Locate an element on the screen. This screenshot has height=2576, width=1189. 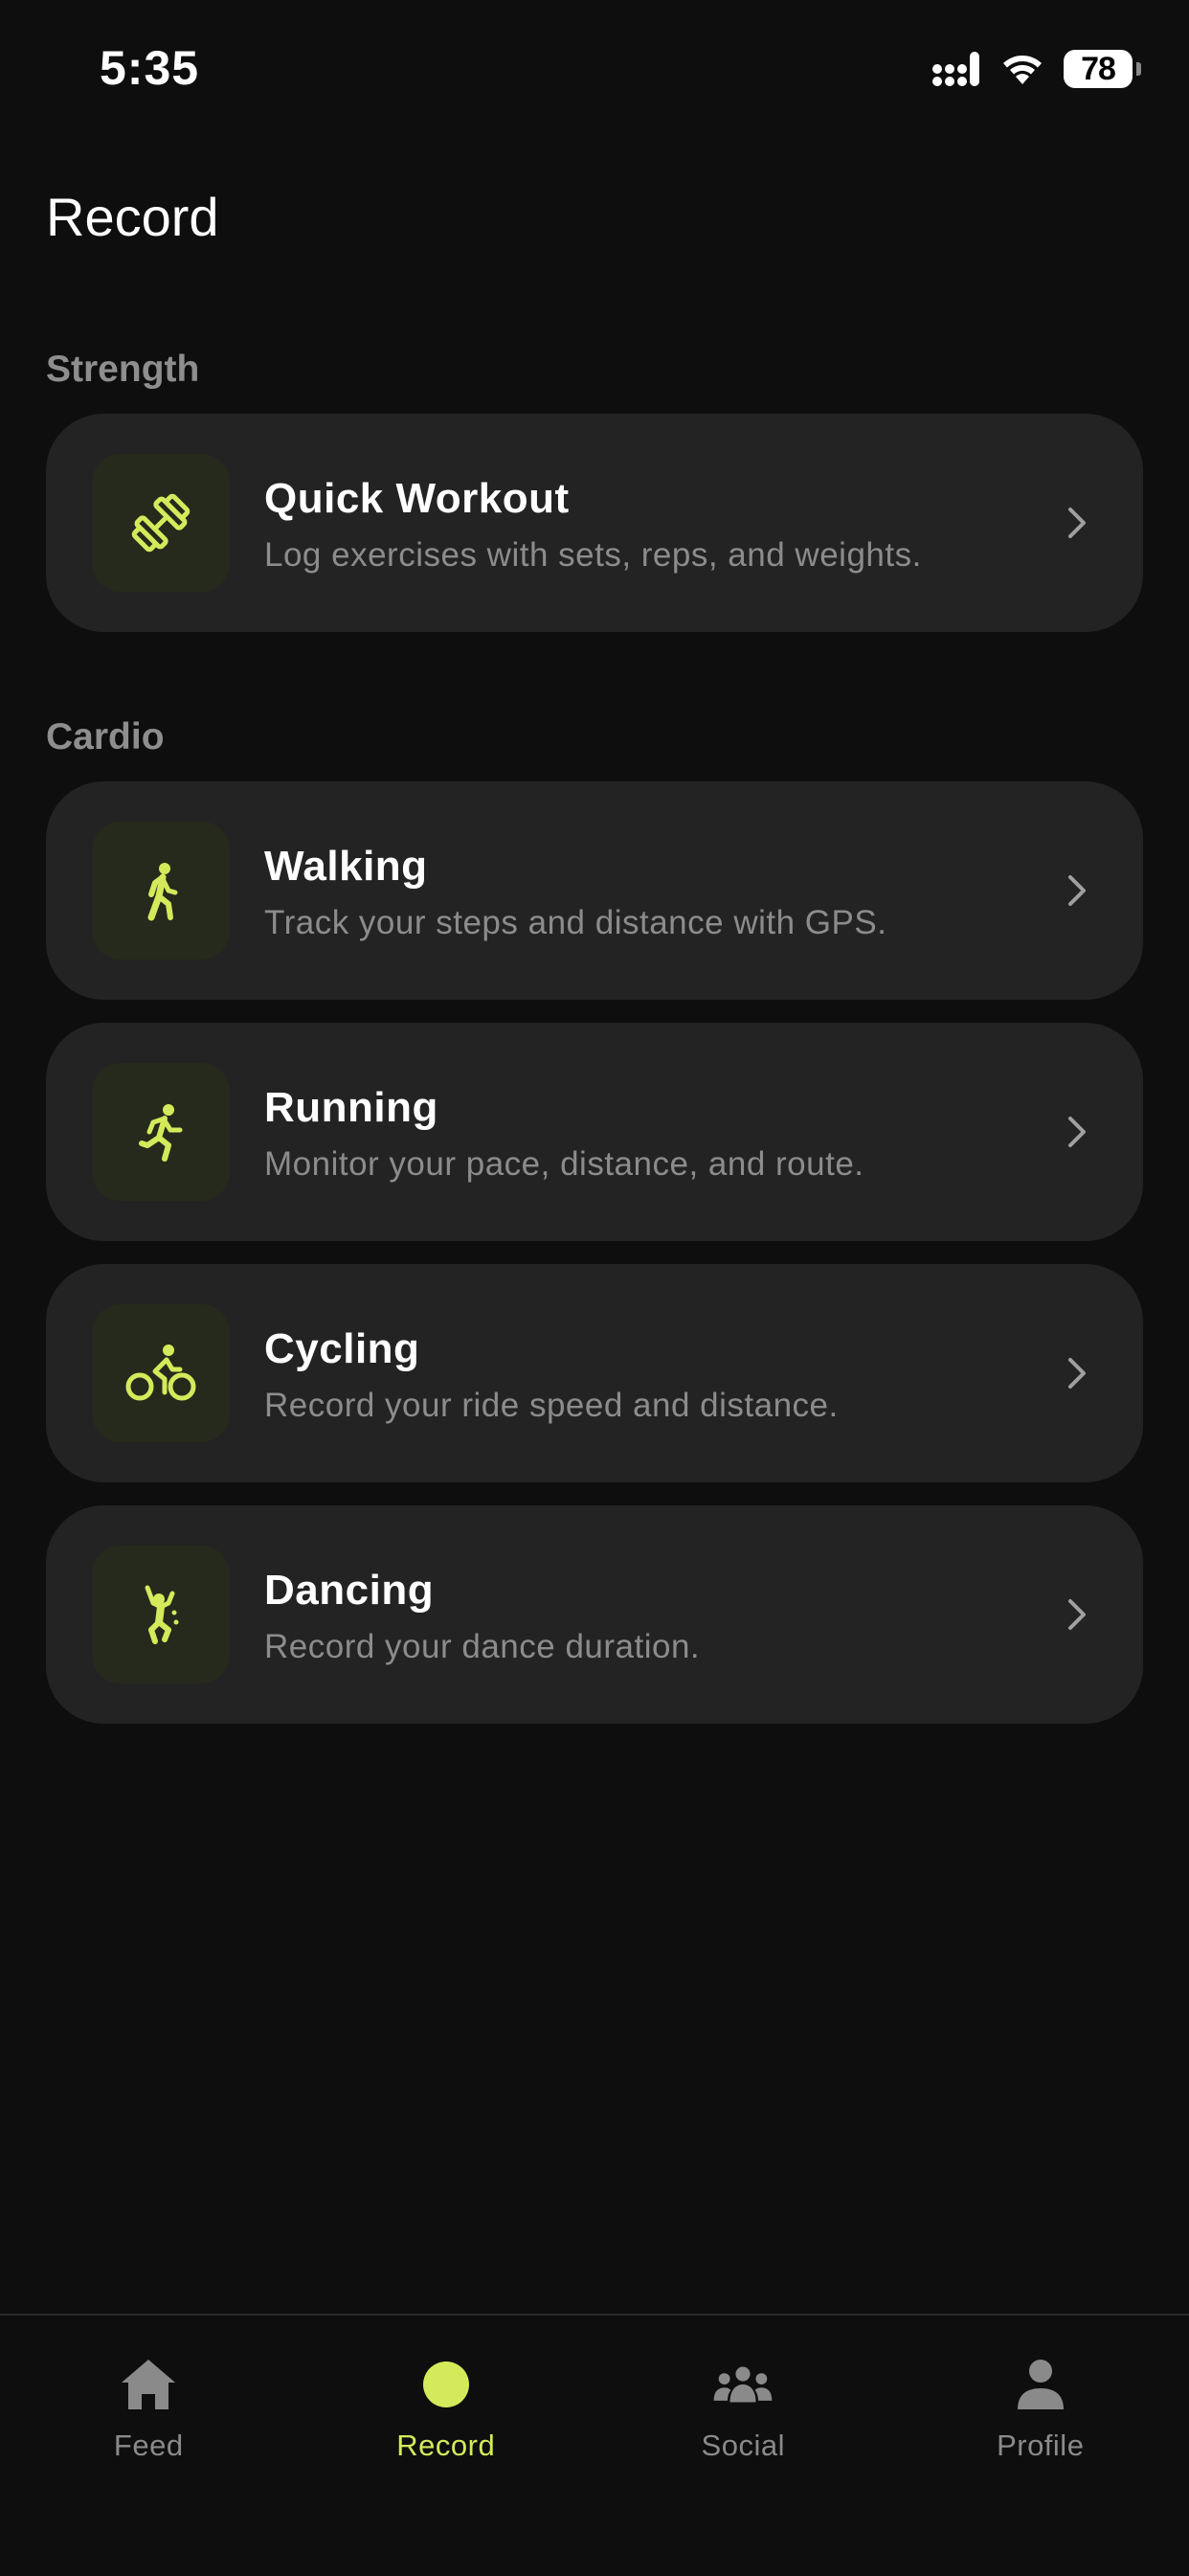
activity-title: Dancing is located at coordinates (349, 1591).